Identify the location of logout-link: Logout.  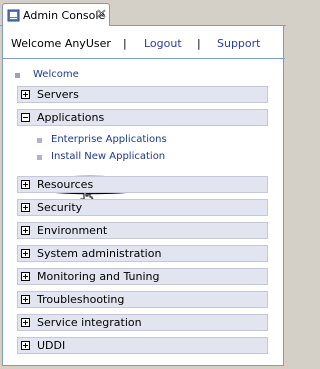
(163, 43).